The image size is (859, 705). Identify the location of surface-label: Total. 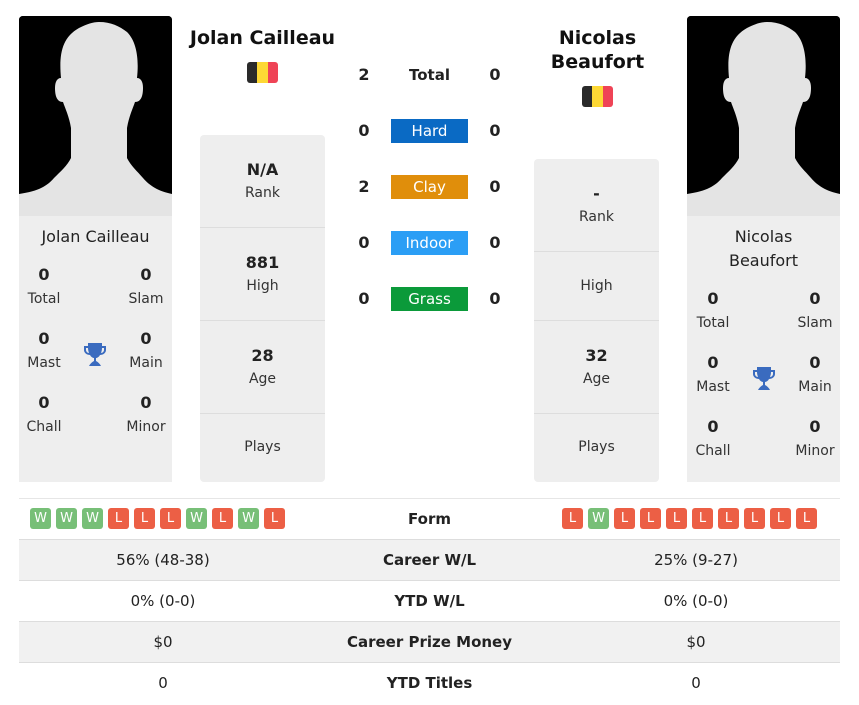
(429, 75).